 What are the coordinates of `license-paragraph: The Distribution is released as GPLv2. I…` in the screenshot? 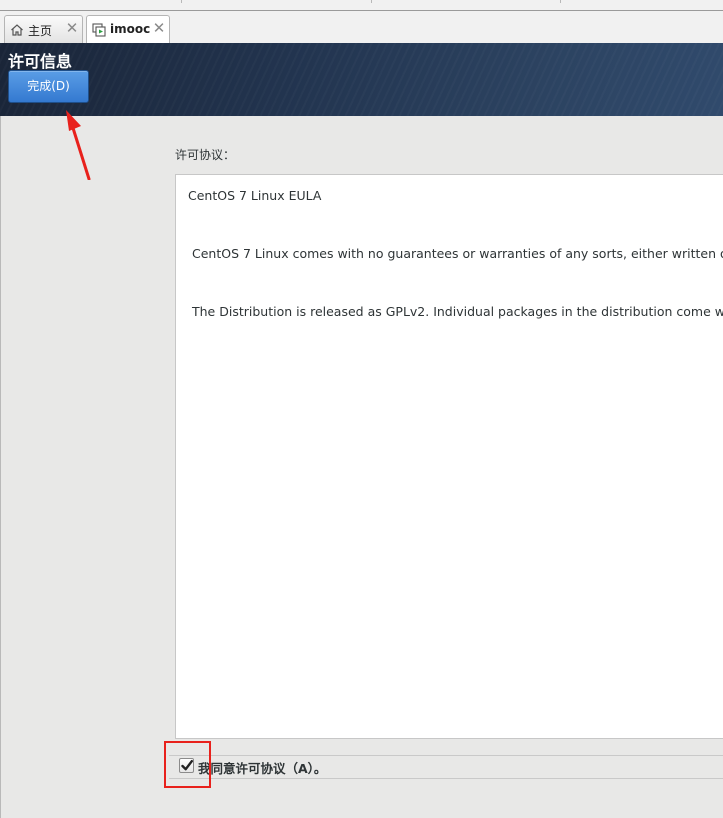 It's located at (457, 311).